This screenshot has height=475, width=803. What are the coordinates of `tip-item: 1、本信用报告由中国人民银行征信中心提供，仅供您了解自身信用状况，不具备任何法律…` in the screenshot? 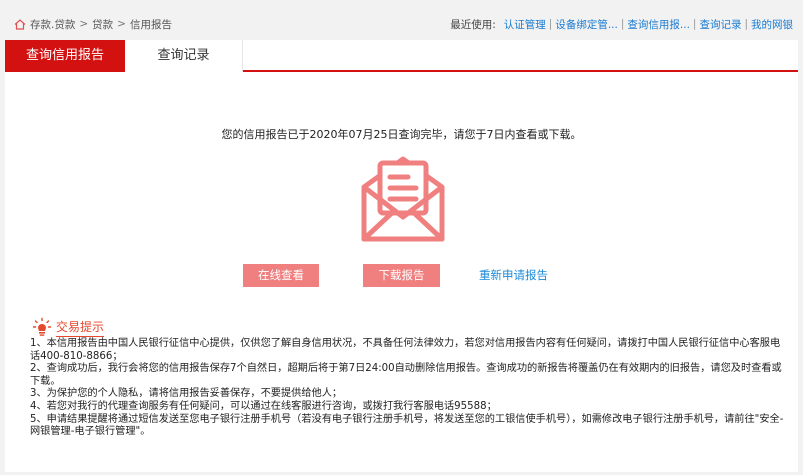 It's located at (405, 350).